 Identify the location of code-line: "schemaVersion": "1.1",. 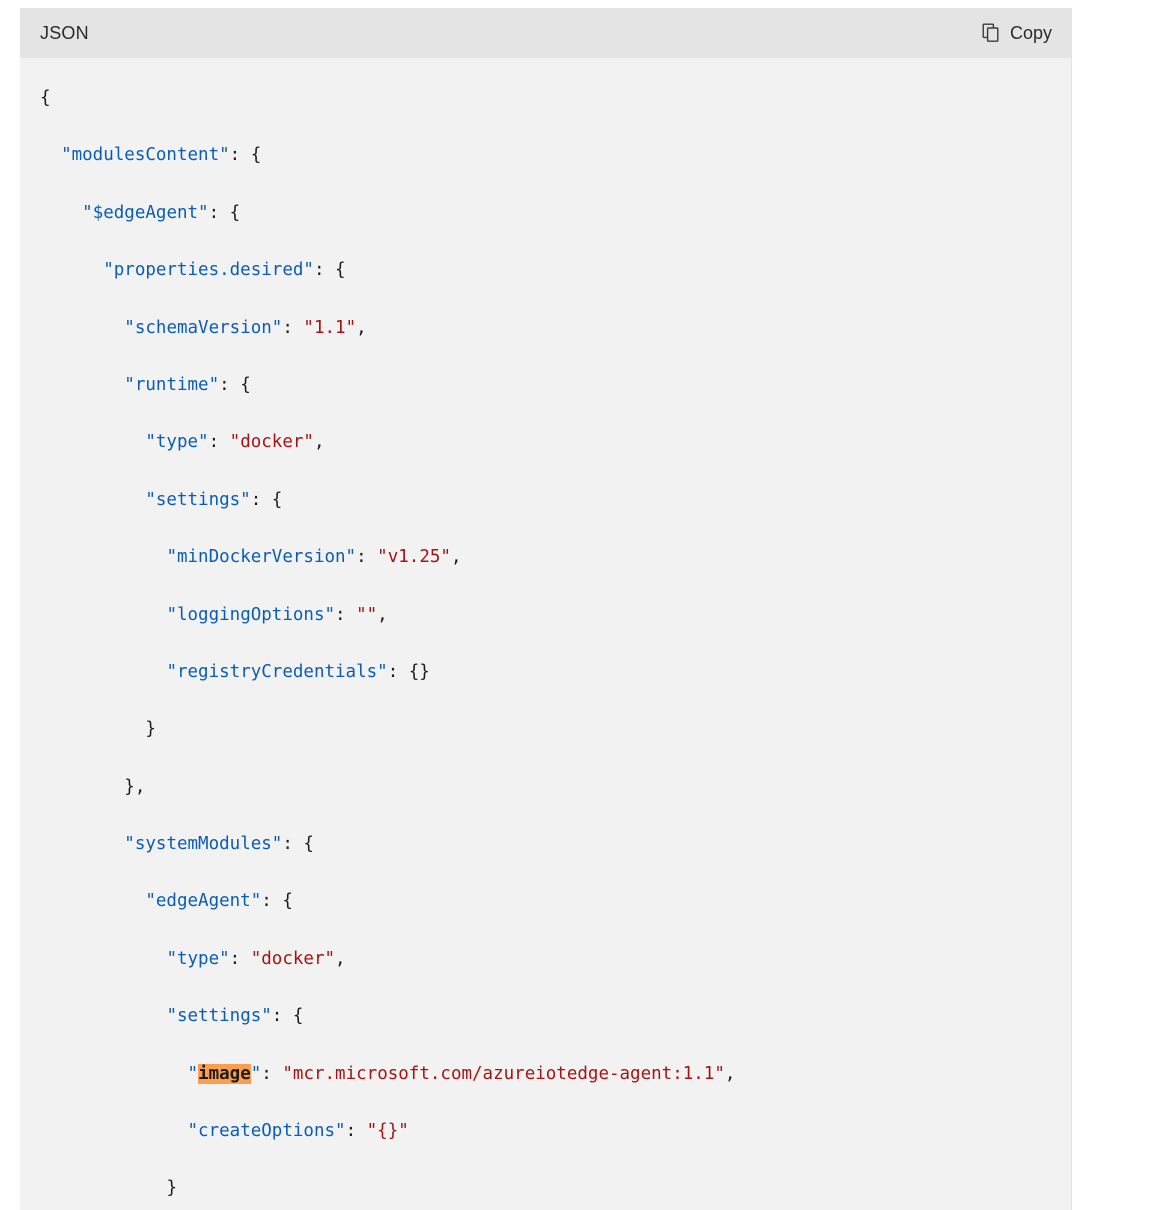
(556, 328).